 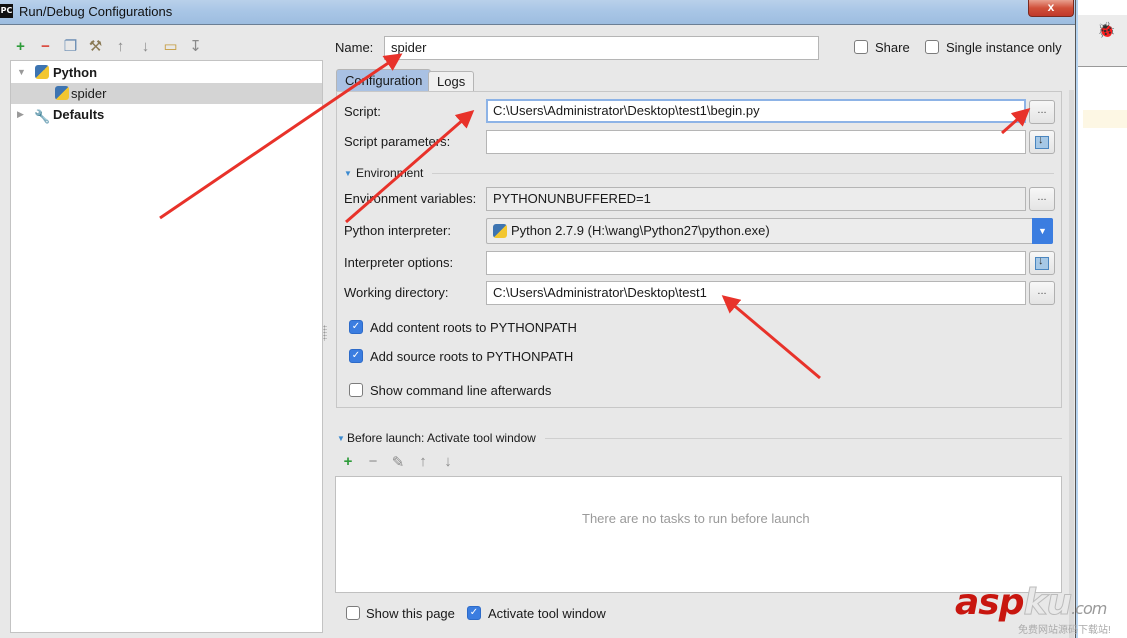 I want to click on watermark-brand-white: ku, so click(x=1048, y=603).